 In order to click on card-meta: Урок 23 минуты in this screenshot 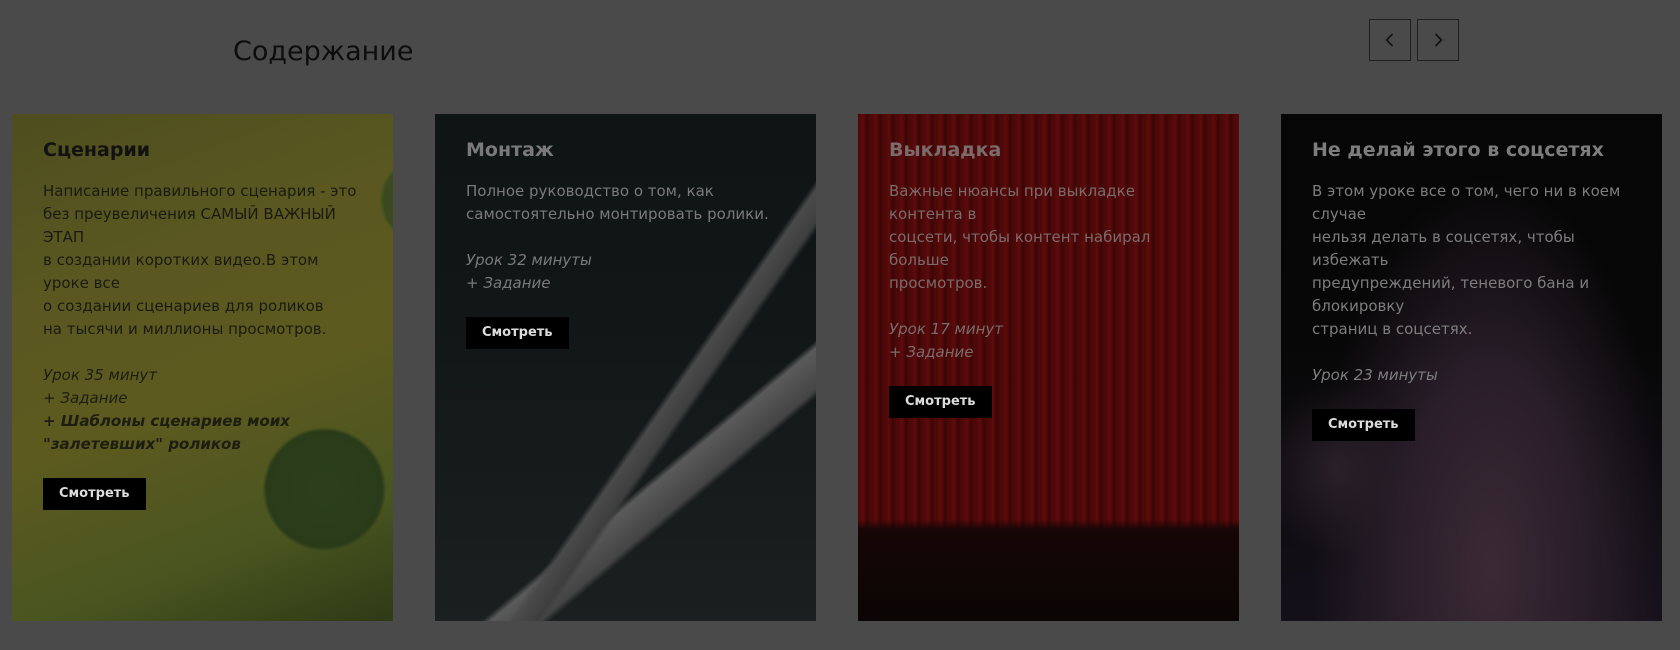, I will do `click(1375, 374)`.